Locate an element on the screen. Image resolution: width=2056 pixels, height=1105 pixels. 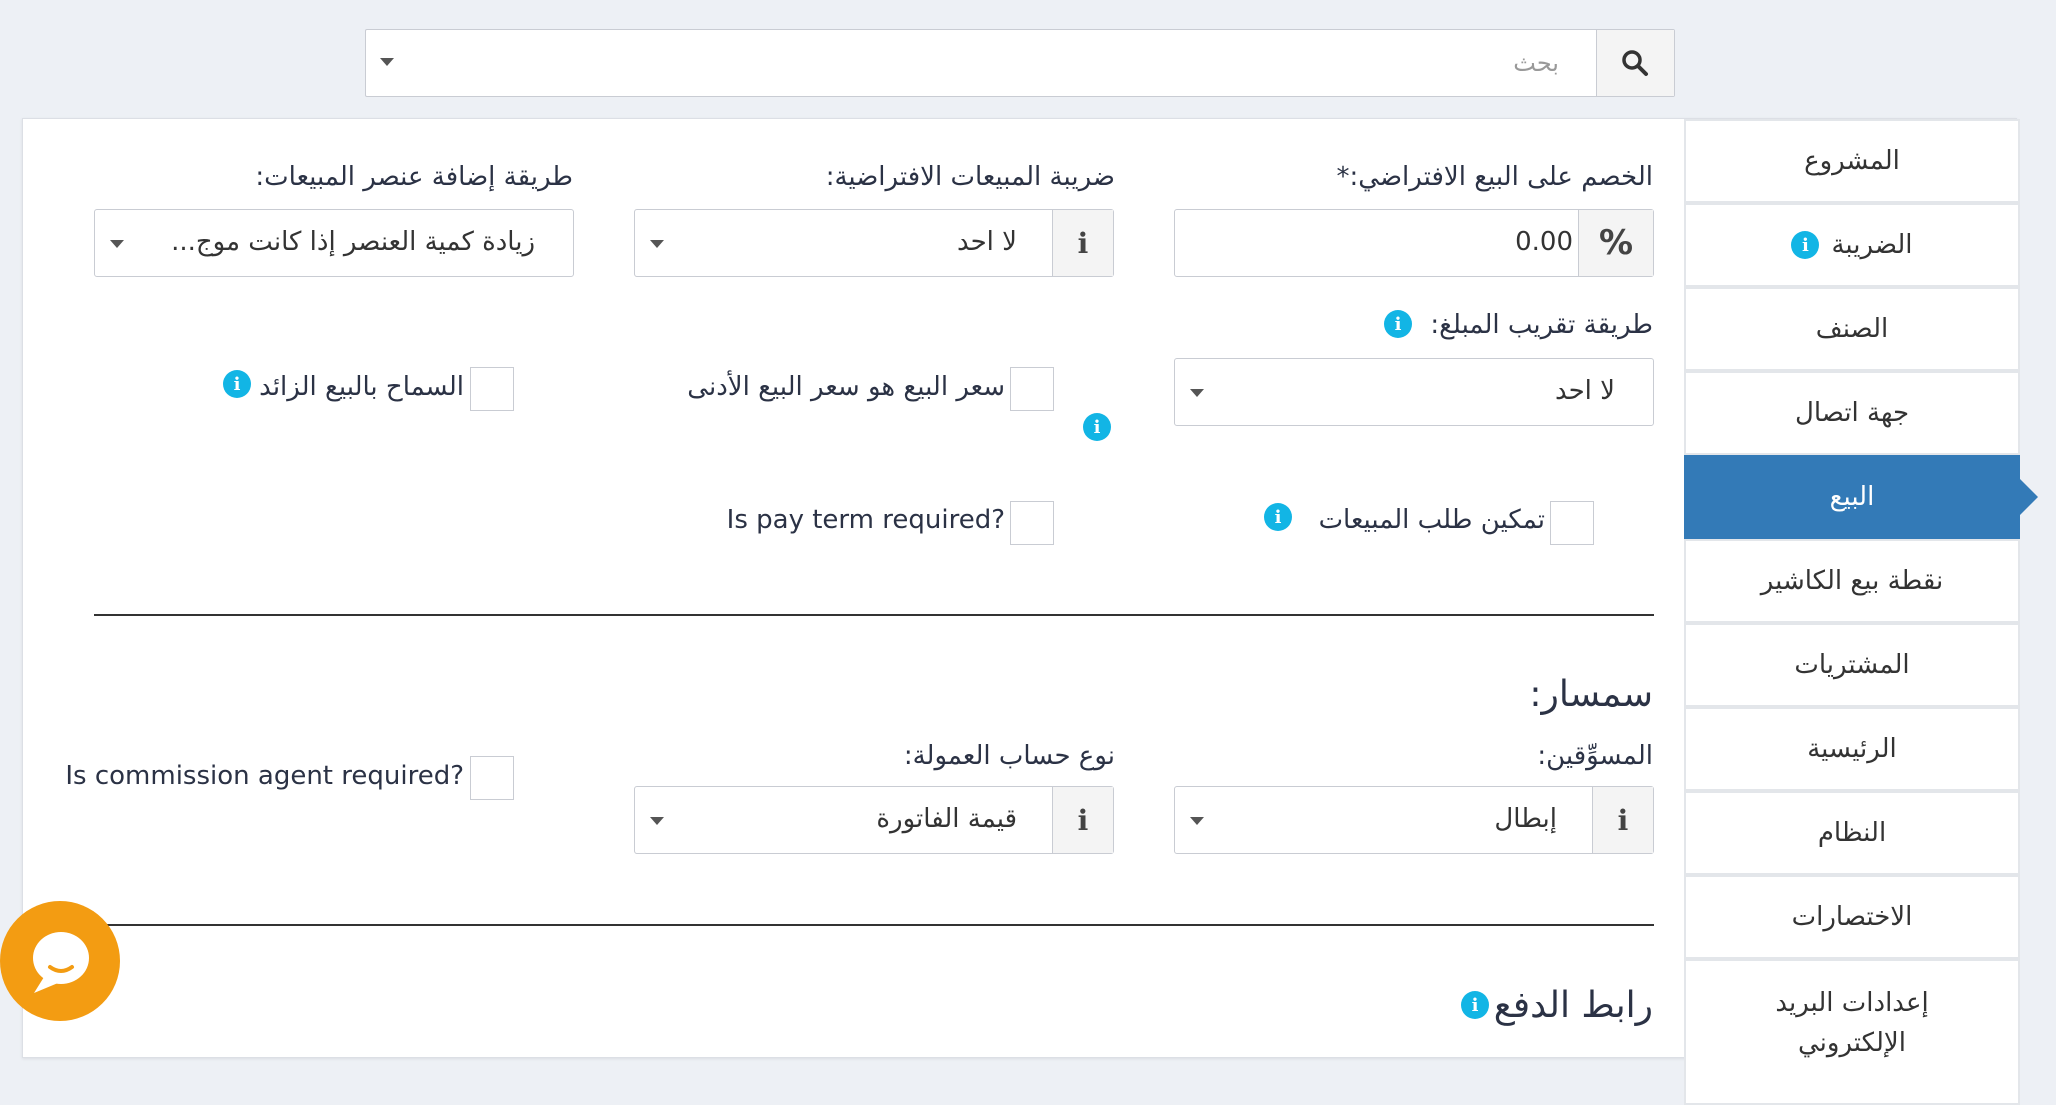
rounding-method-value: لا احد is located at coordinates (1584, 391).